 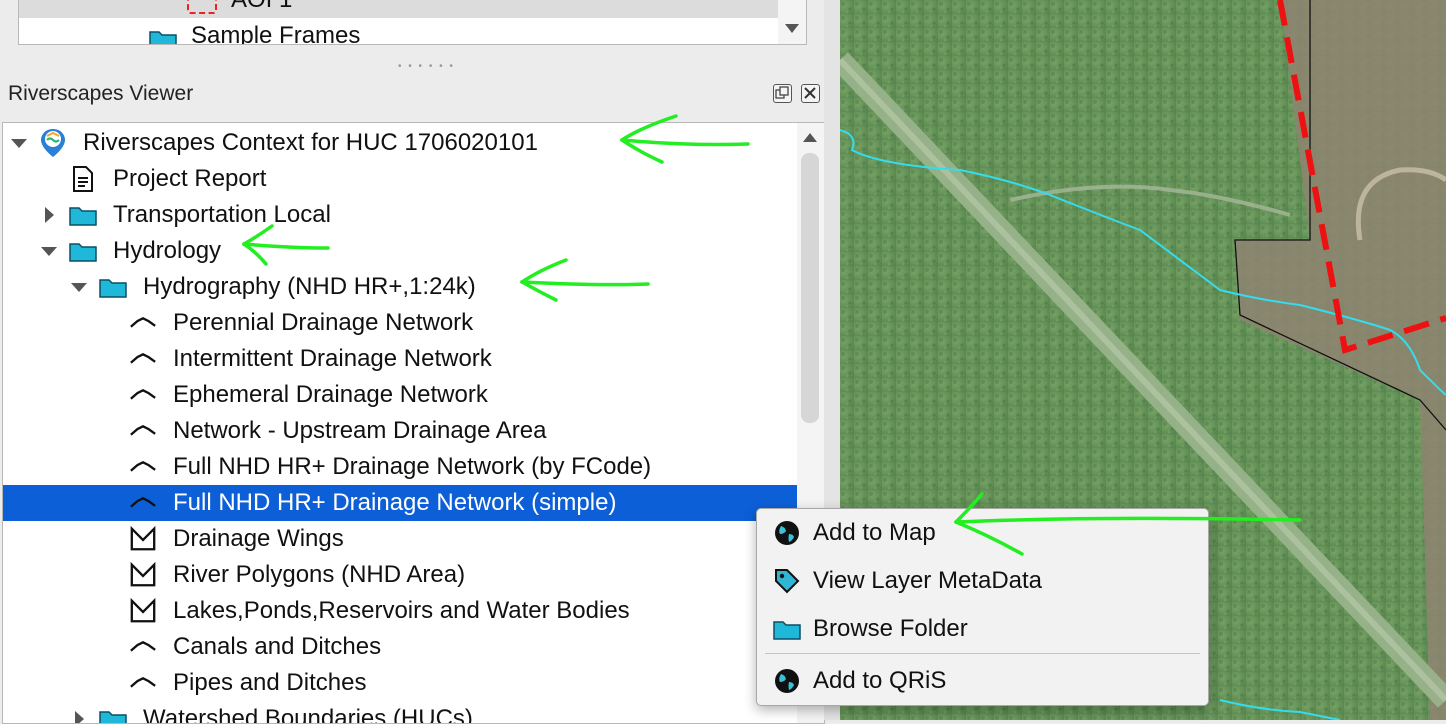 What do you see at coordinates (276, 33) in the screenshot?
I see `tree-item-label: Sample Frames` at bounding box center [276, 33].